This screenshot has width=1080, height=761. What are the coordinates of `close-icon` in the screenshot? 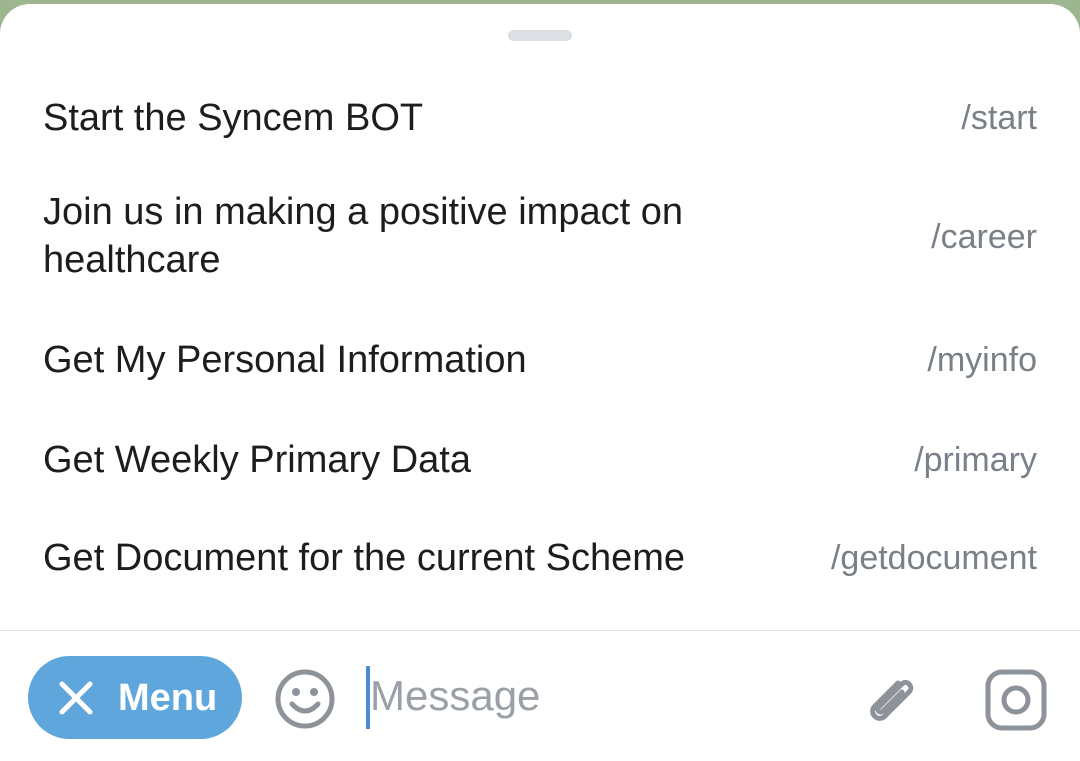 It's located at (76, 698).